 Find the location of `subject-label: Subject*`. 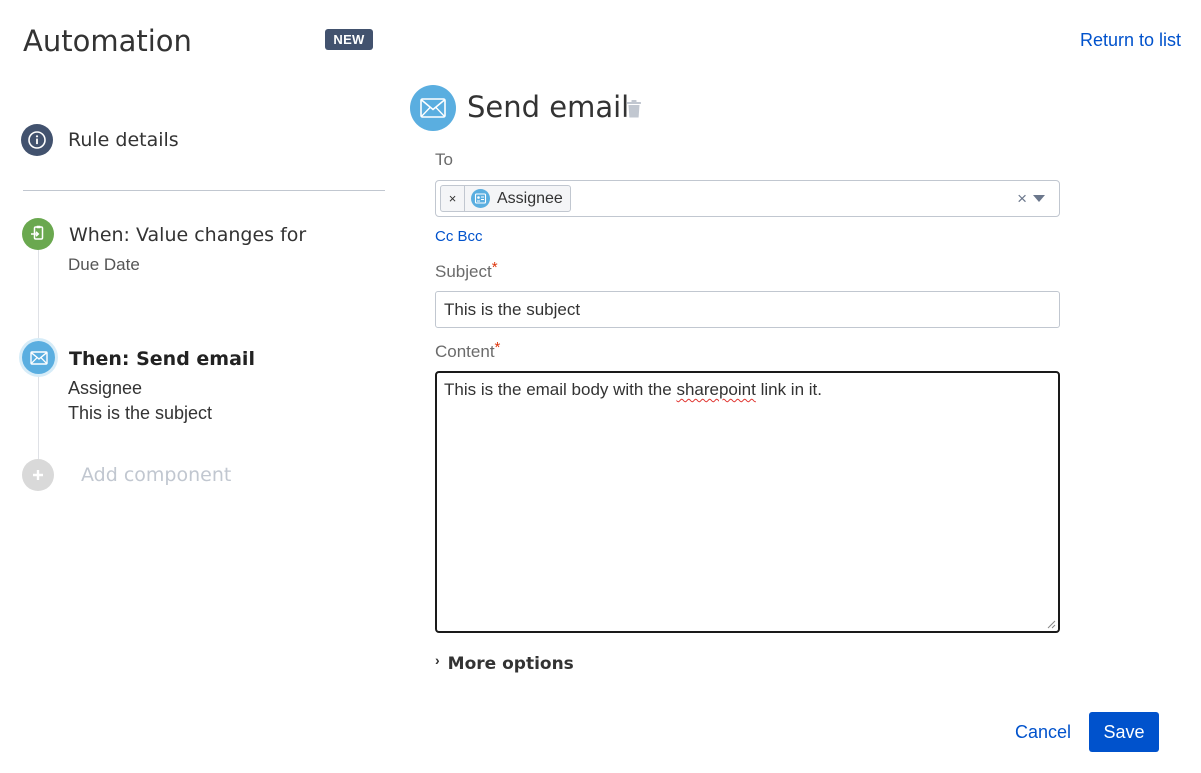

subject-label: Subject* is located at coordinates (466, 270).